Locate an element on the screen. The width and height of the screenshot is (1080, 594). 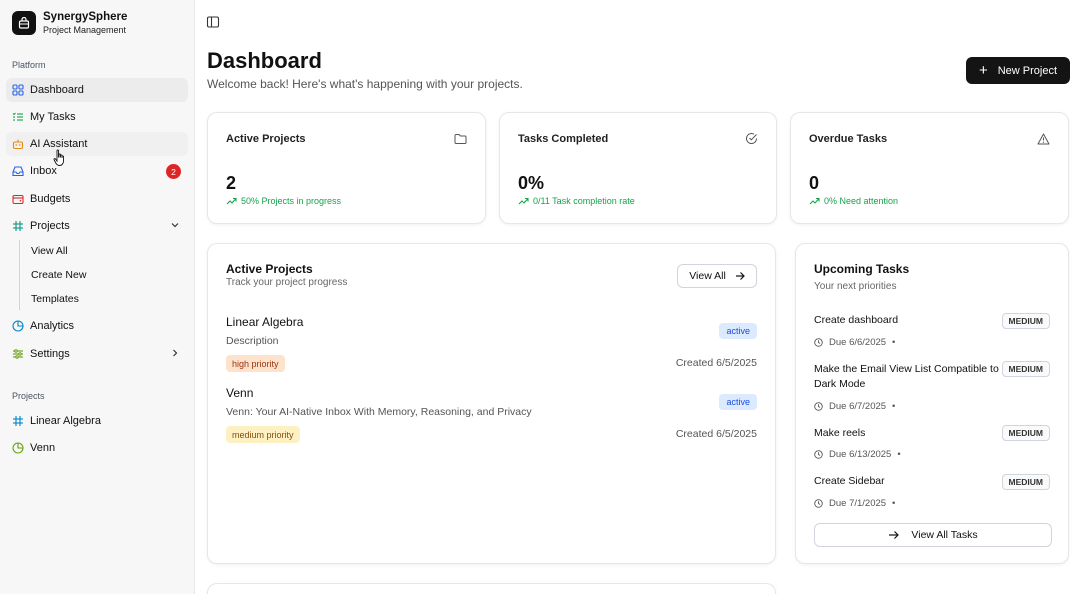
stat-note: 50% Projects in progress is located at coordinates (283, 201).